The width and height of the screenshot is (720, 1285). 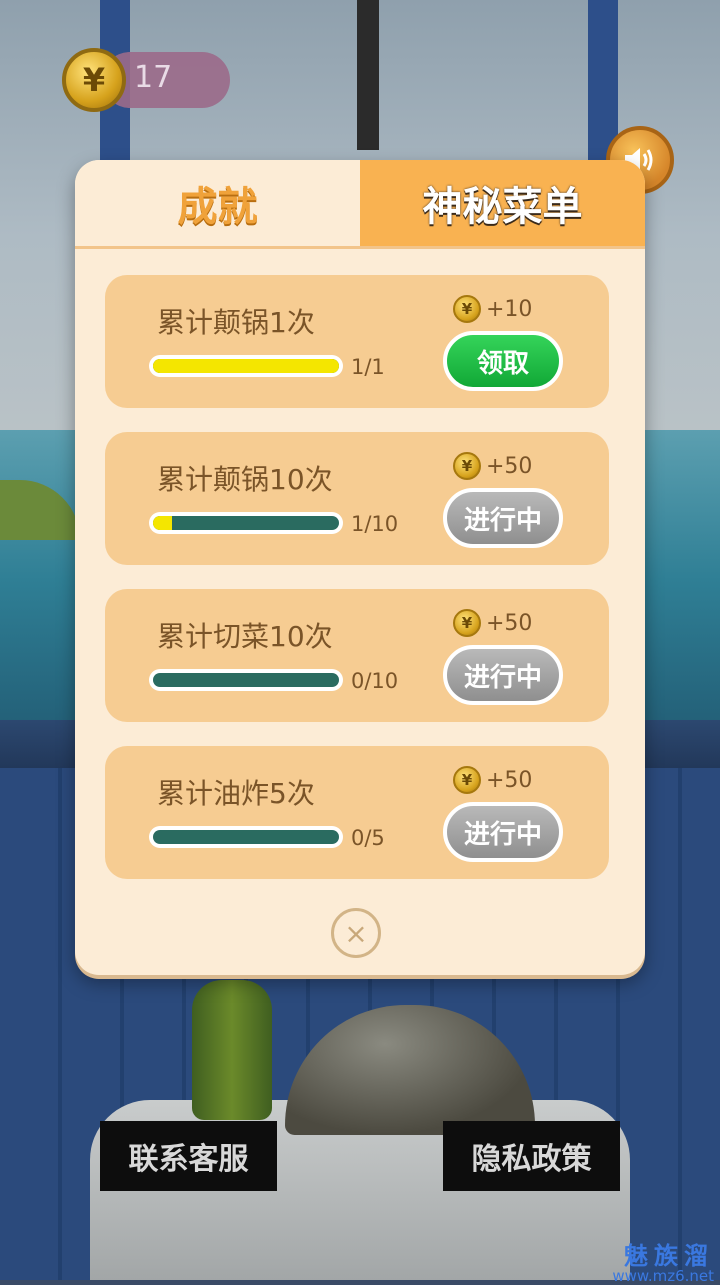 I want to click on tab-achievements: 成就, so click(x=217, y=203).